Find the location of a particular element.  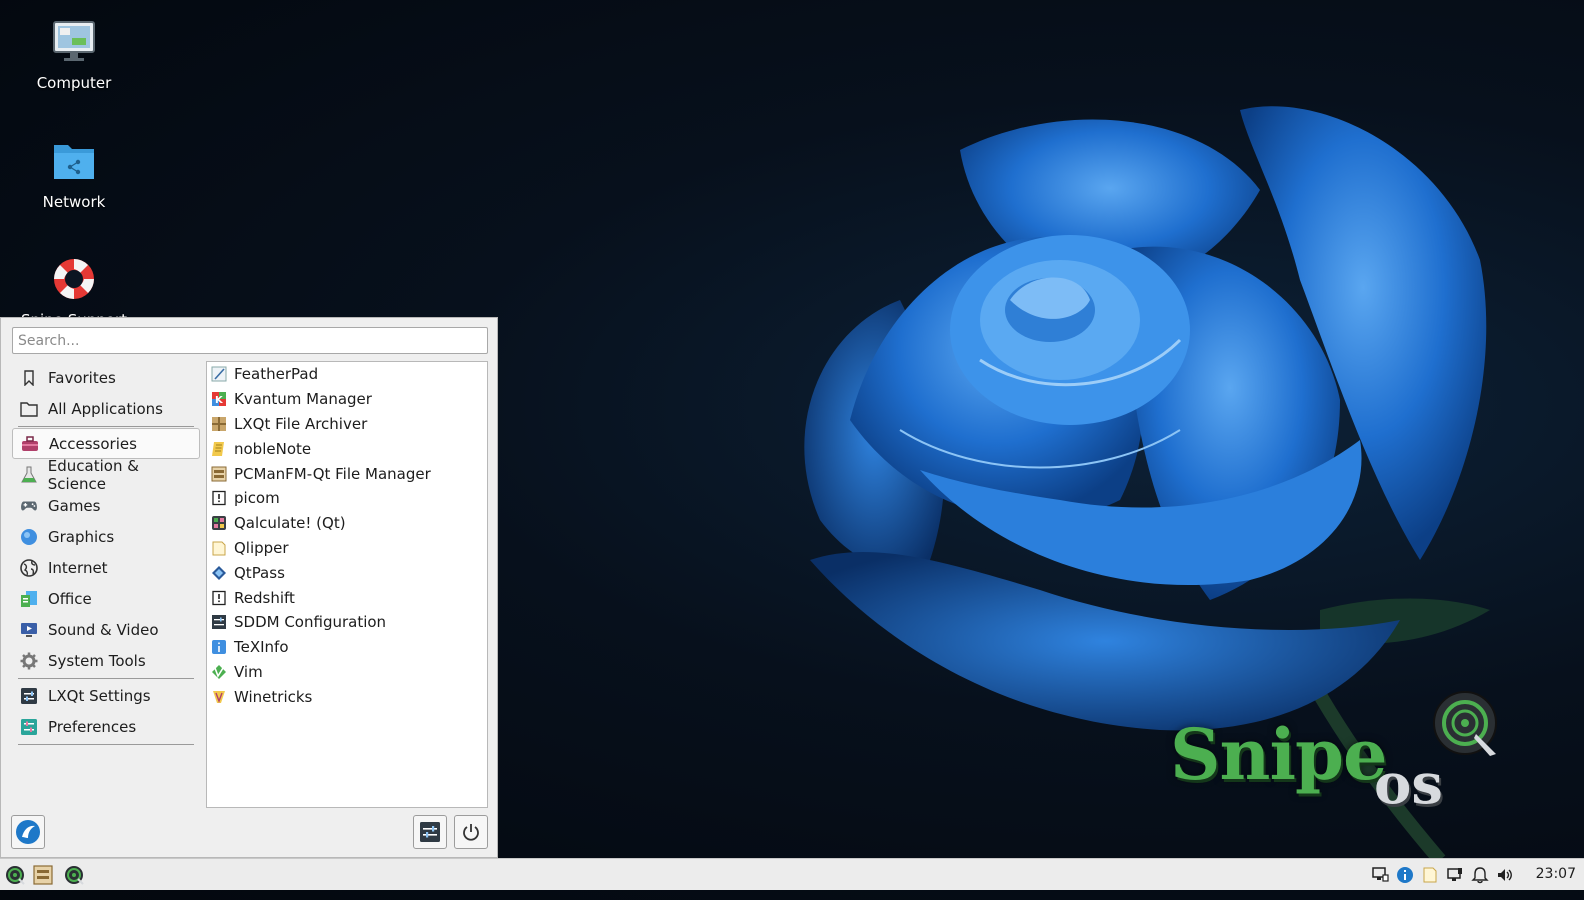

app-label: picom is located at coordinates (257, 498).